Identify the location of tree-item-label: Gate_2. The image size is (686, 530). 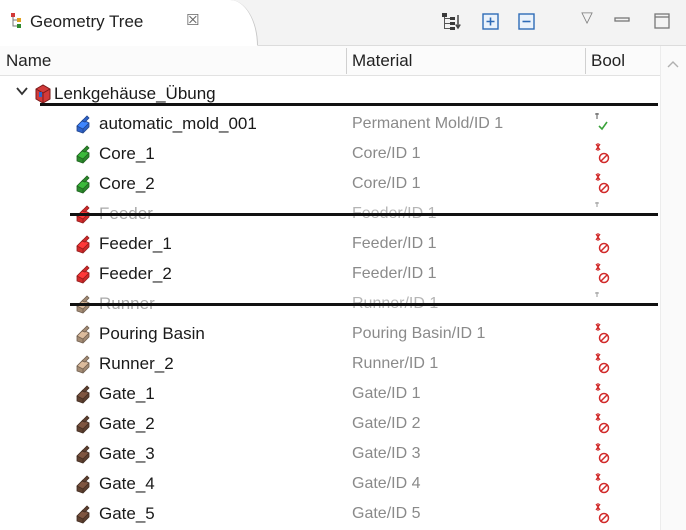
(127, 423).